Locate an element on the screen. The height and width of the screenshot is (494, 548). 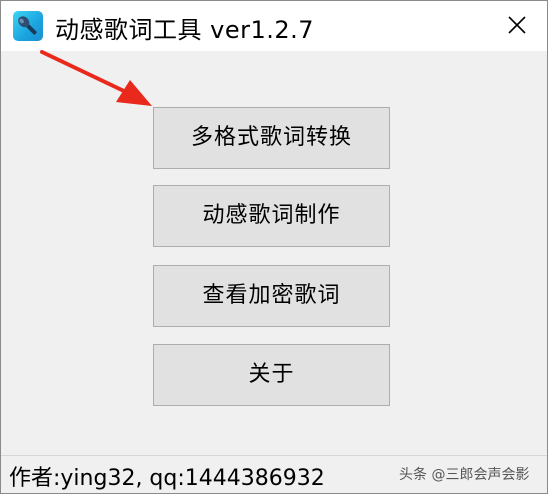
watermark-text: 头条 @三郎会声会影 is located at coordinates (464, 475).